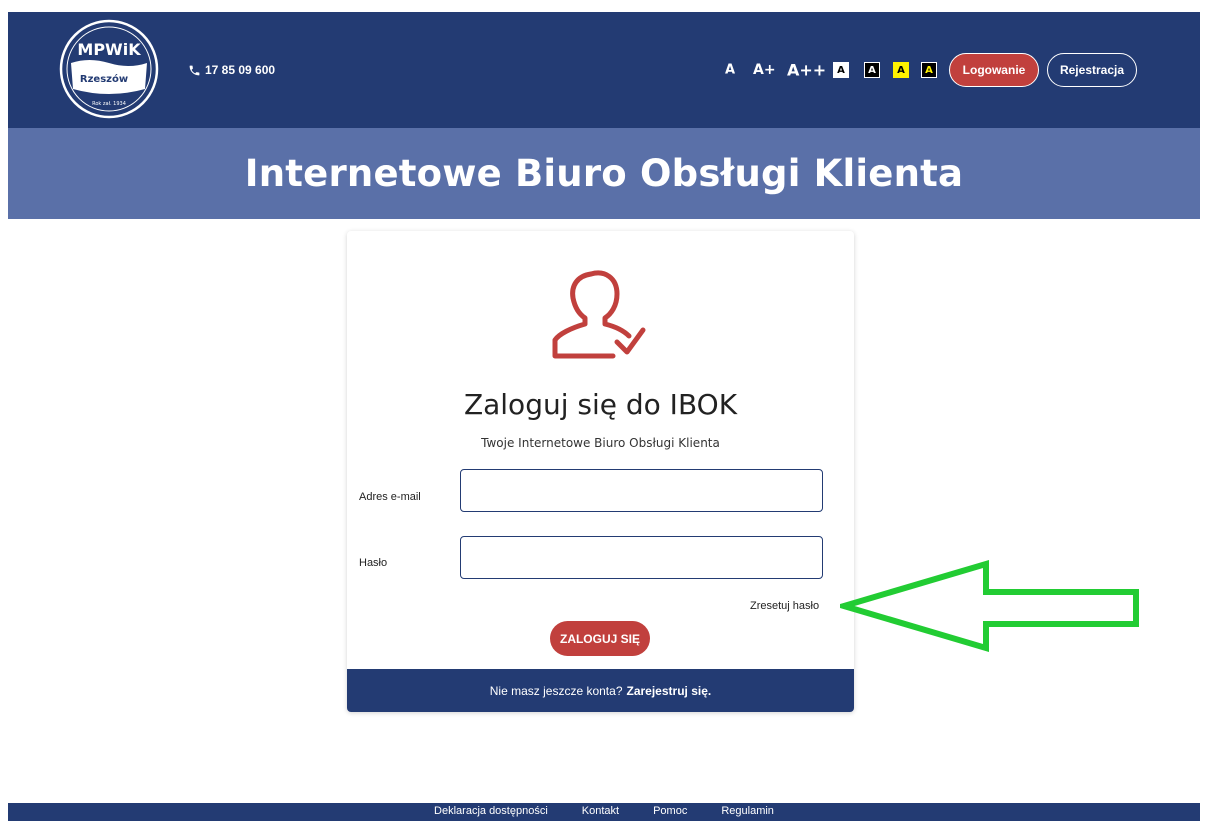  I want to click on font-size-largest: A++, so click(806, 70).